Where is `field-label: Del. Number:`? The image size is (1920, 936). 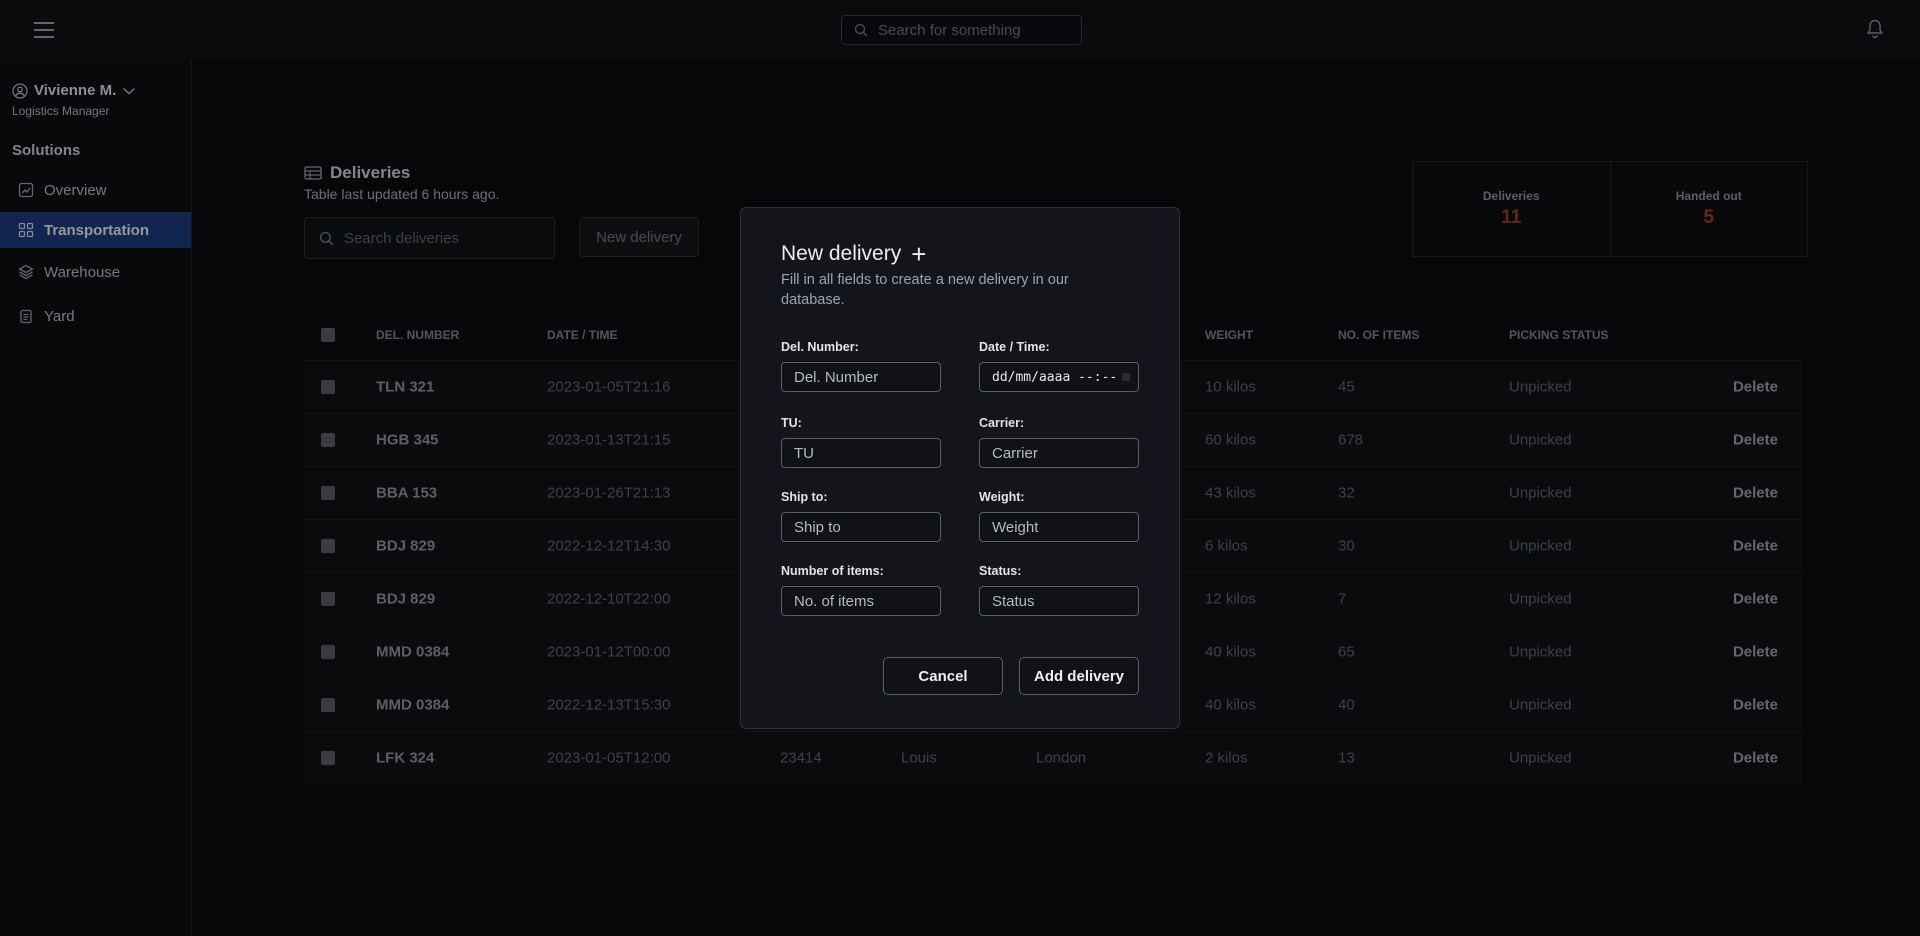 field-label: Del. Number: is located at coordinates (820, 347).